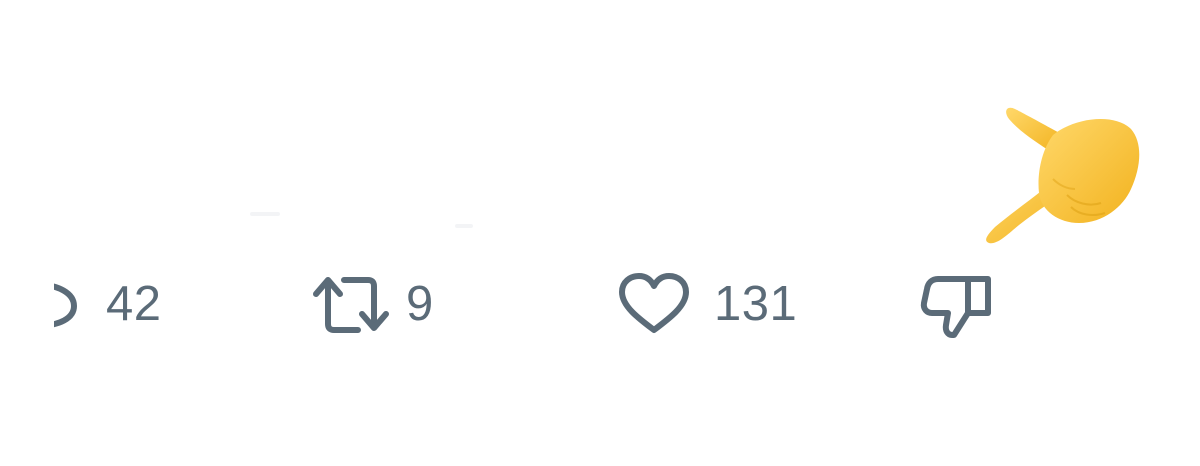 The width and height of the screenshot is (1200, 466). What do you see at coordinates (756, 303) in the screenshot?
I see `like-count: 131` at bounding box center [756, 303].